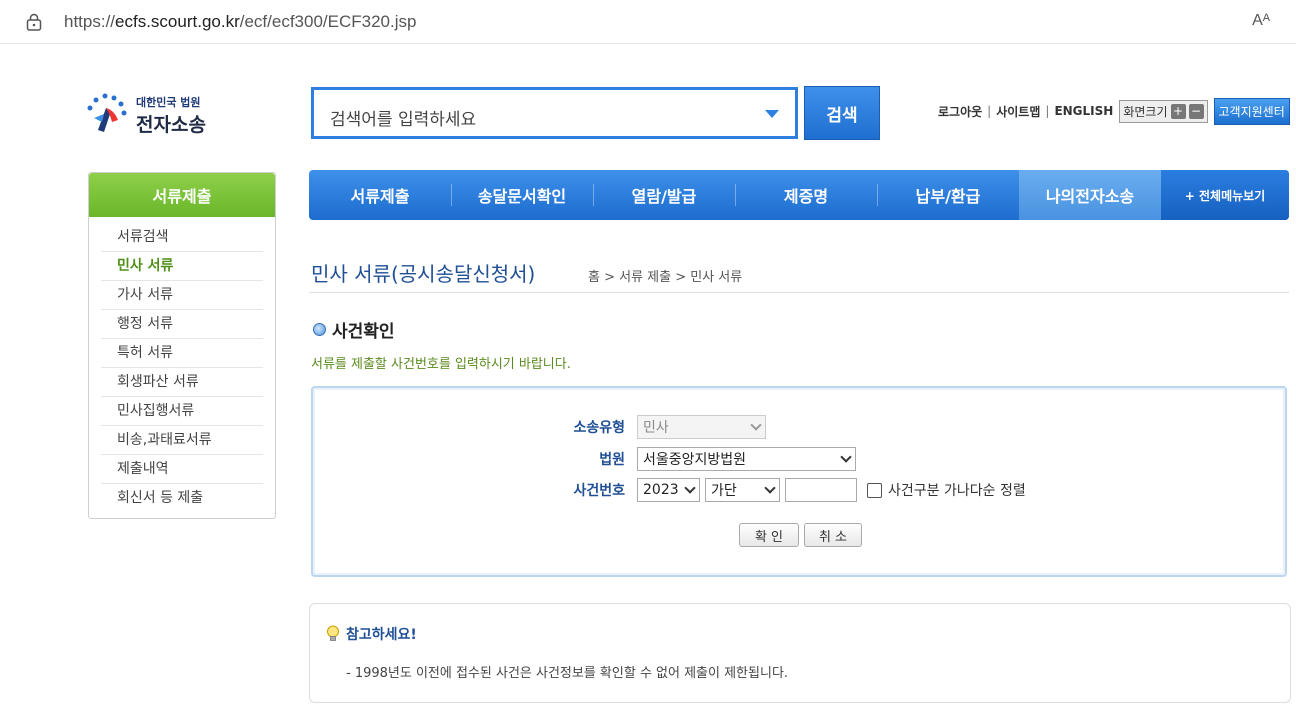 Image resolution: width=1296 pixels, height=722 pixels. Describe the element at coordinates (742, 490) in the screenshot. I see `case-category-select: 가단` at that location.